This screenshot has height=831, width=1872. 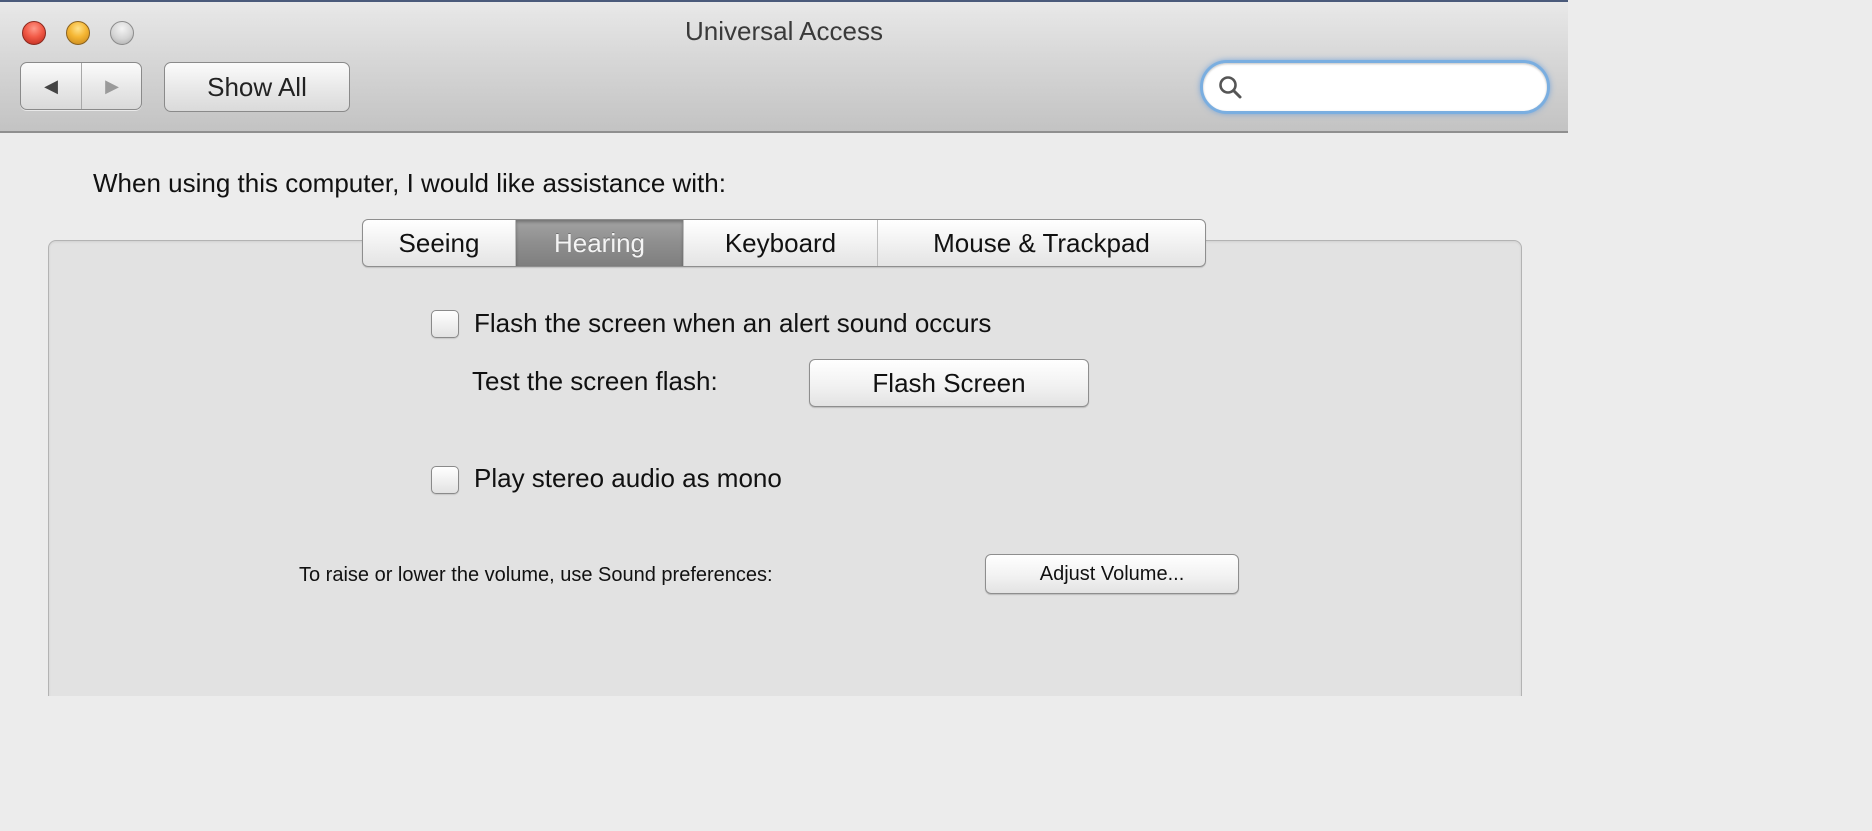 What do you see at coordinates (595, 381) in the screenshot?
I see `test-flash-label: Test the screen flash:` at bounding box center [595, 381].